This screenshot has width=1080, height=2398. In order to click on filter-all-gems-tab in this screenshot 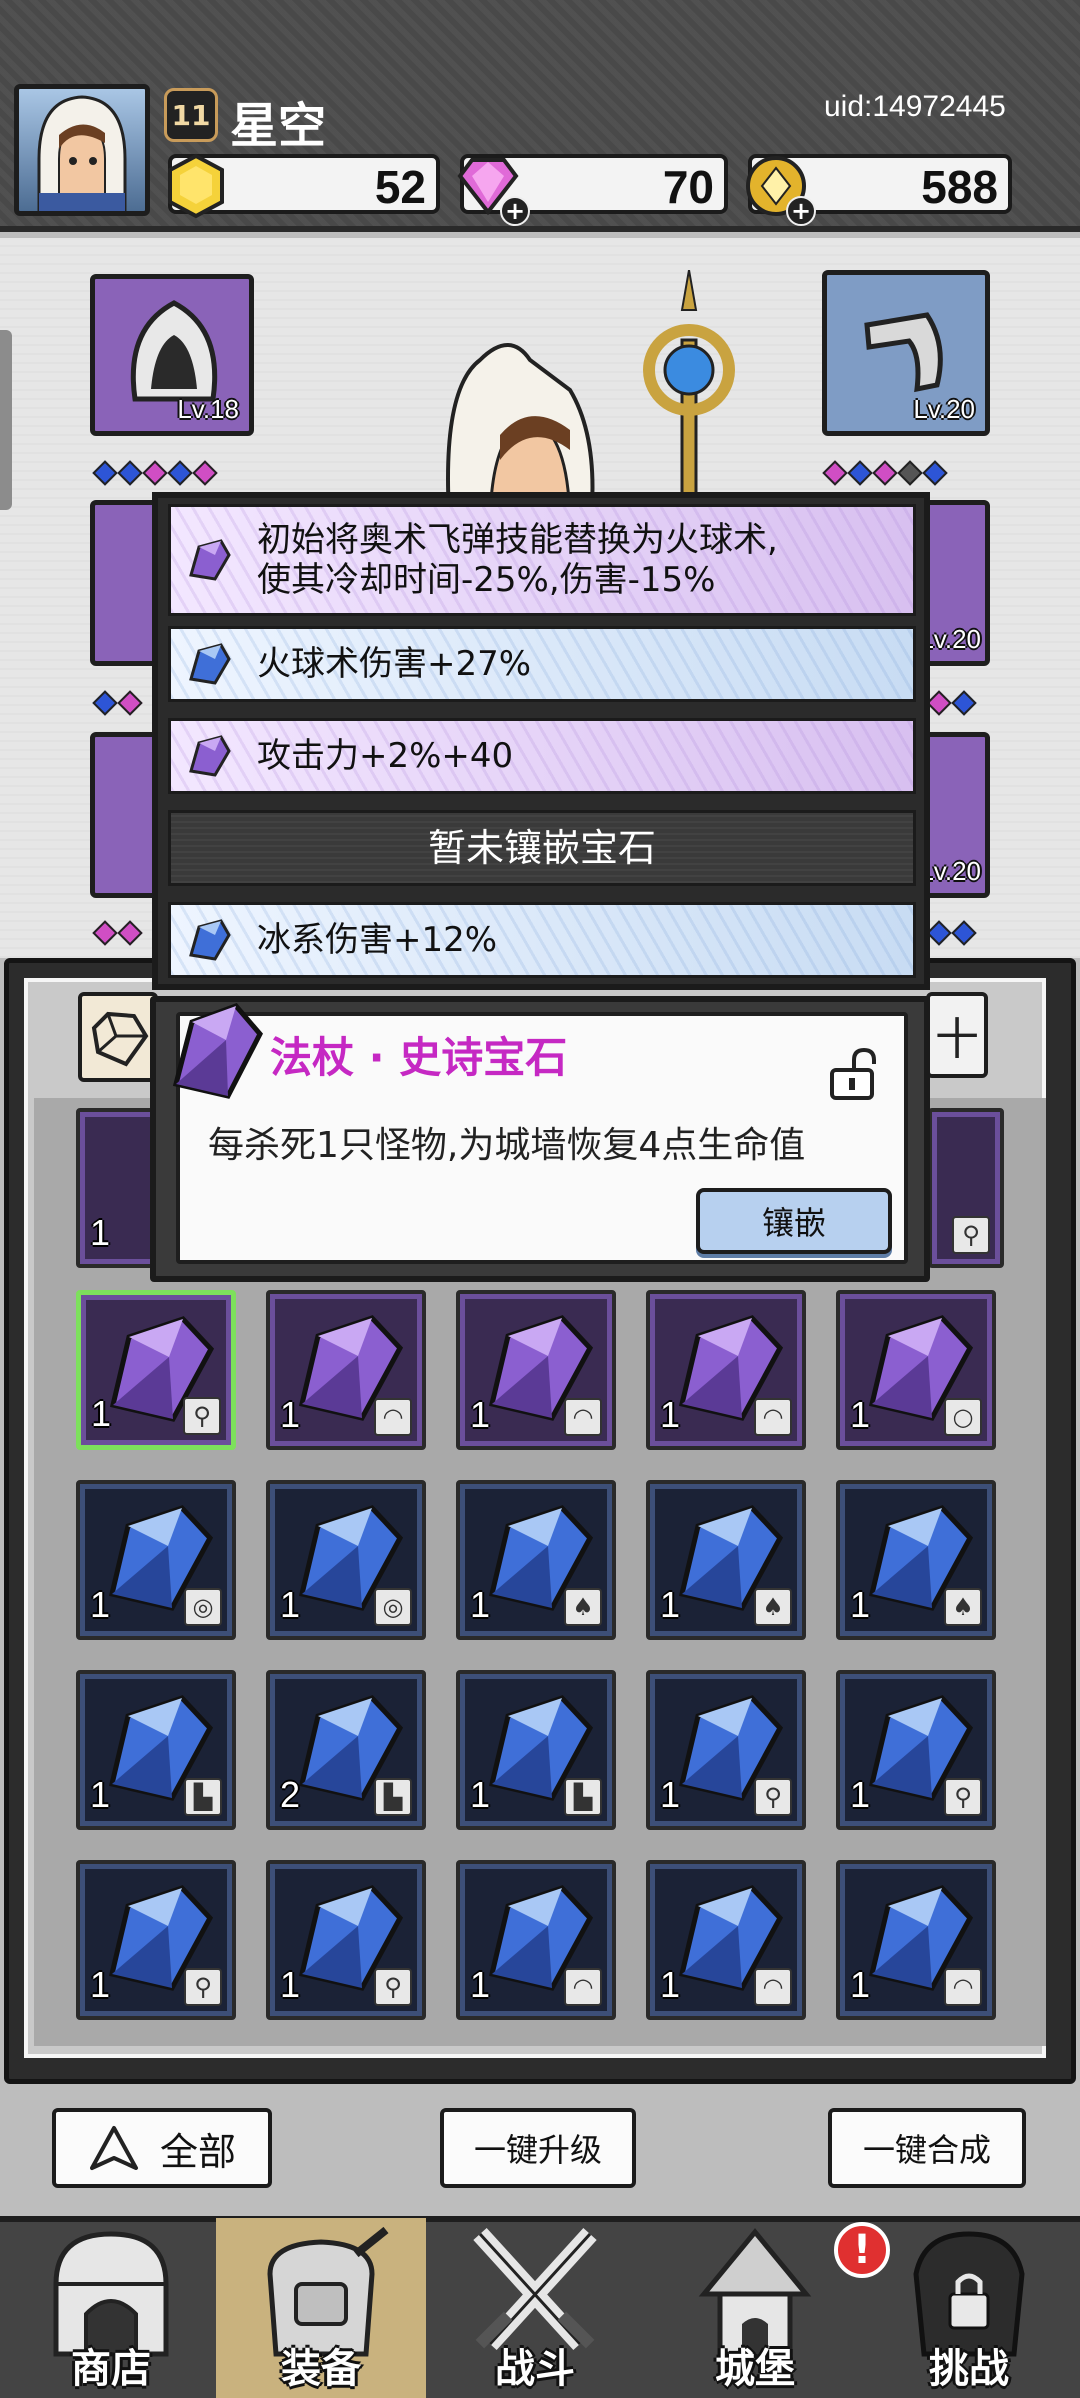, I will do `click(118, 1037)`.